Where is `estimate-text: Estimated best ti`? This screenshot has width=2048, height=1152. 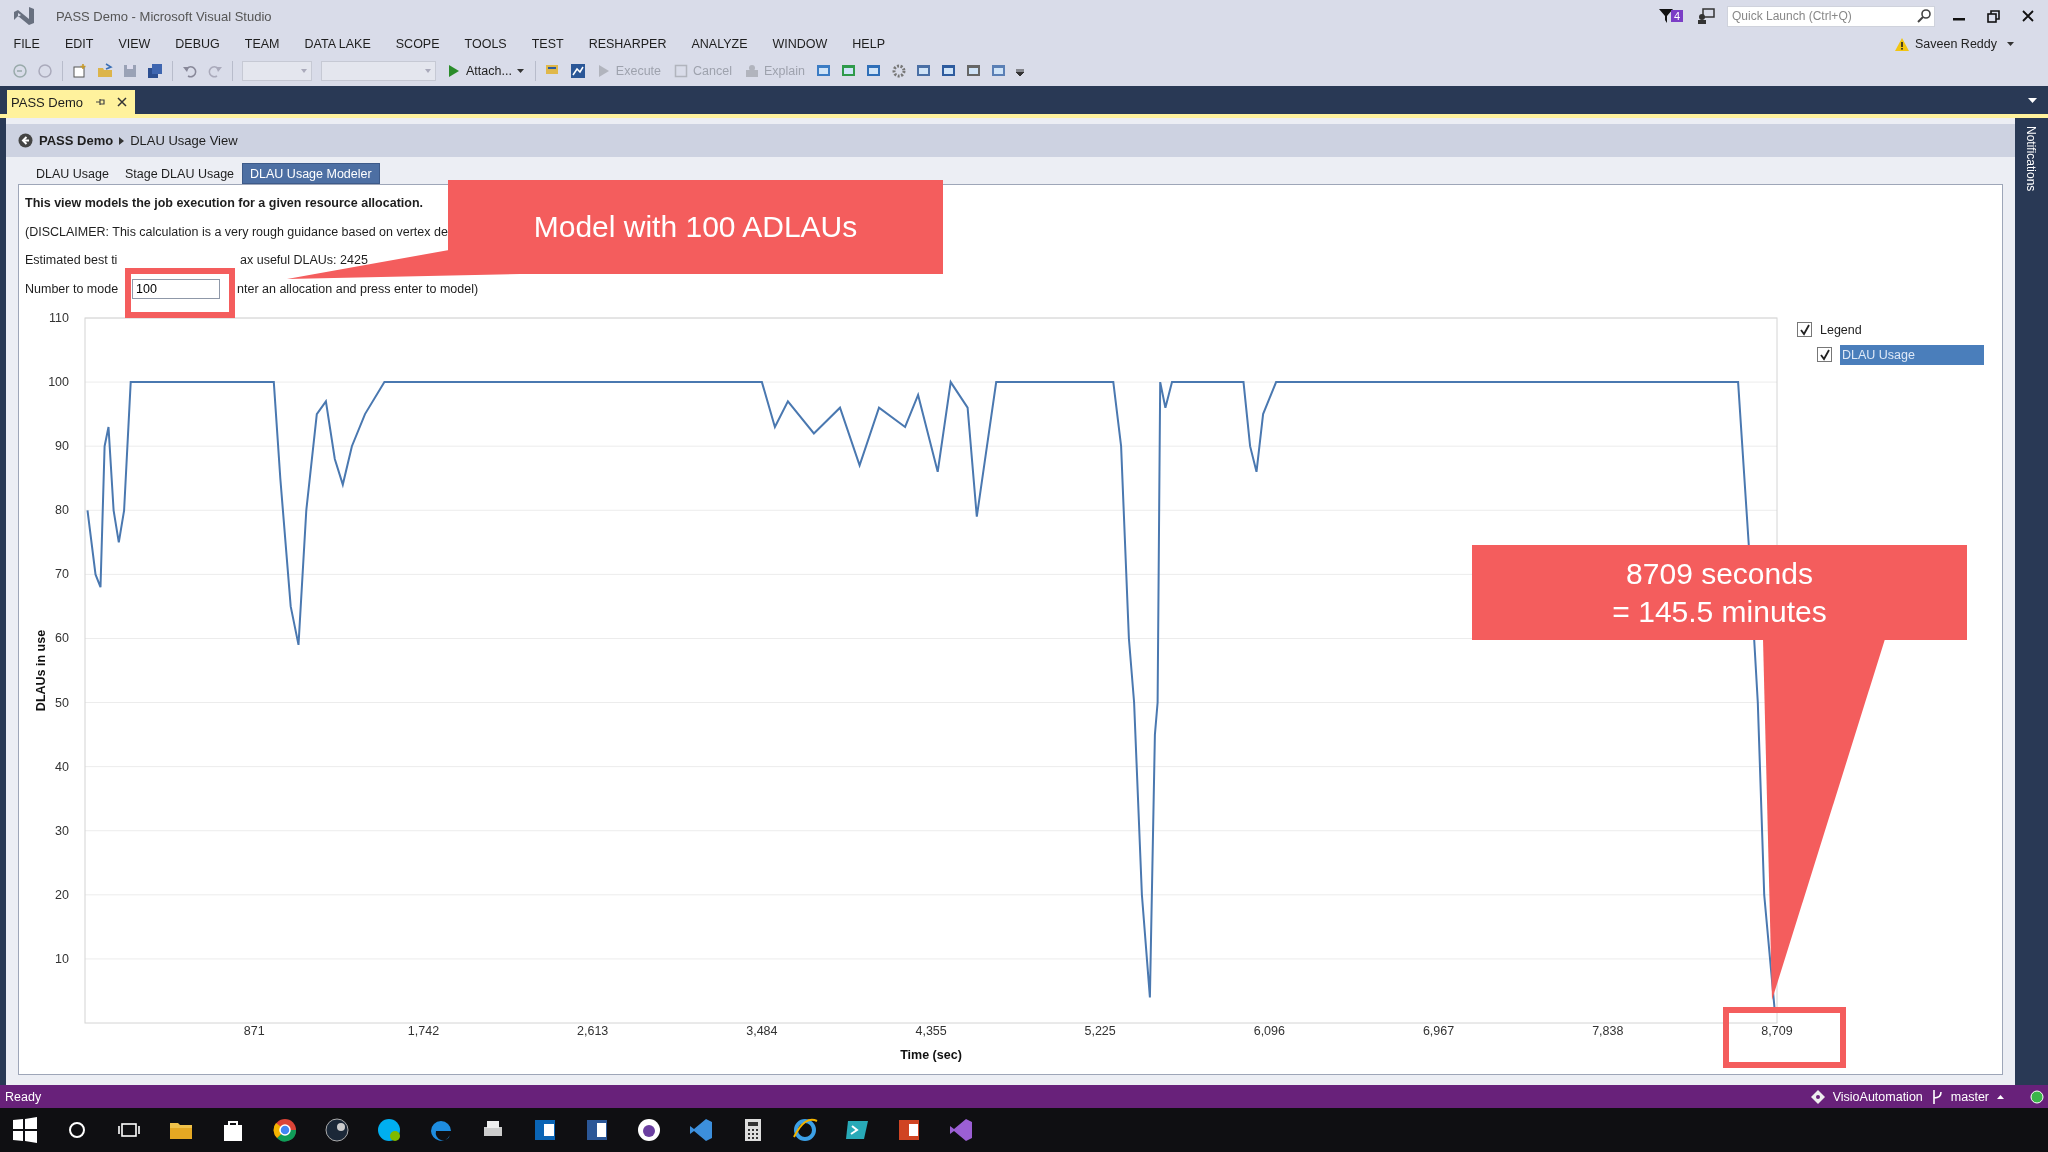 estimate-text: Estimated best ti is located at coordinates (72, 260).